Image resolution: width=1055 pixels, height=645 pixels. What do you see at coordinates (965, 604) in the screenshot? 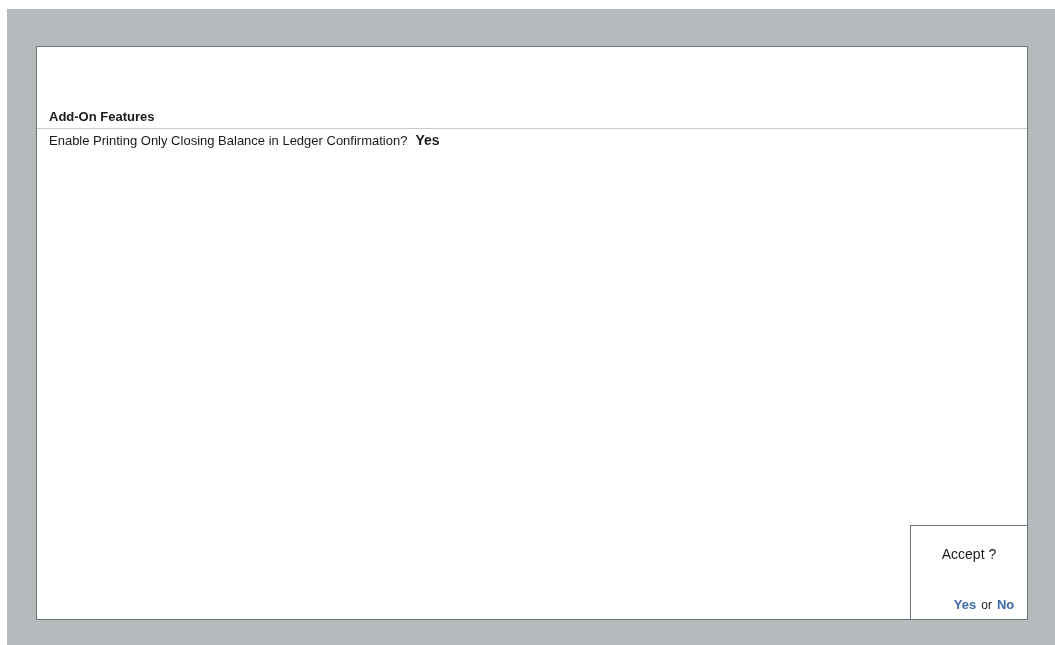
I see `yes-option: Yes` at bounding box center [965, 604].